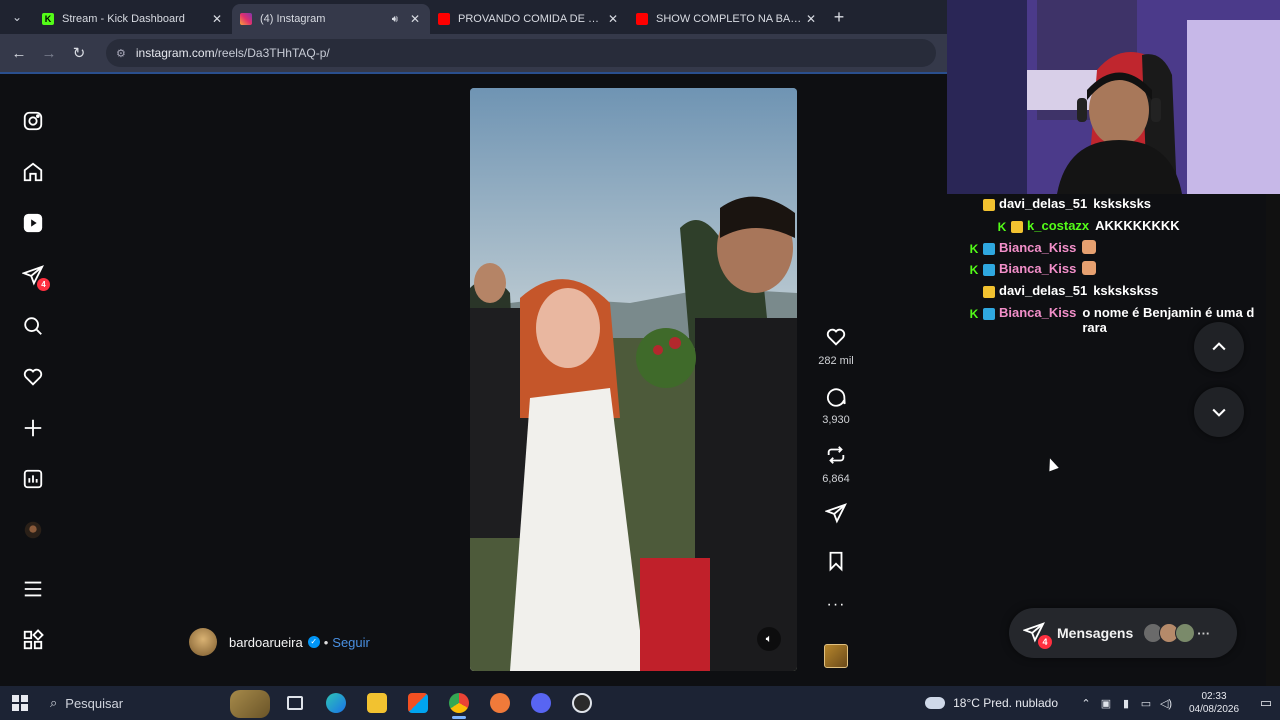 The height and width of the screenshot is (720, 1280). What do you see at coordinates (54, 702) in the screenshot?
I see `search-icon: ⌕` at bounding box center [54, 702].